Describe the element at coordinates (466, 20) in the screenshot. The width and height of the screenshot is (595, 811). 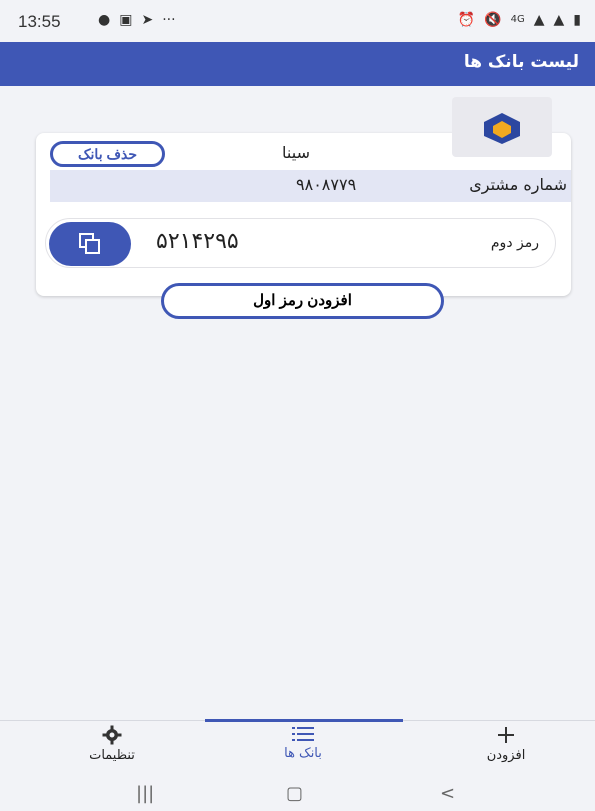
I see `alarm-icon: ⏰` at that location.